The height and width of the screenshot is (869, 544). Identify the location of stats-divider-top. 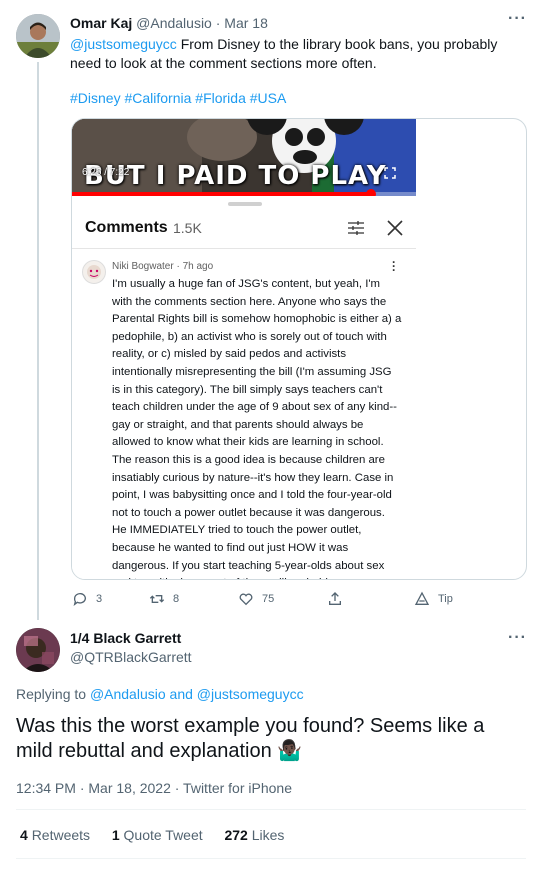
(271, 809).